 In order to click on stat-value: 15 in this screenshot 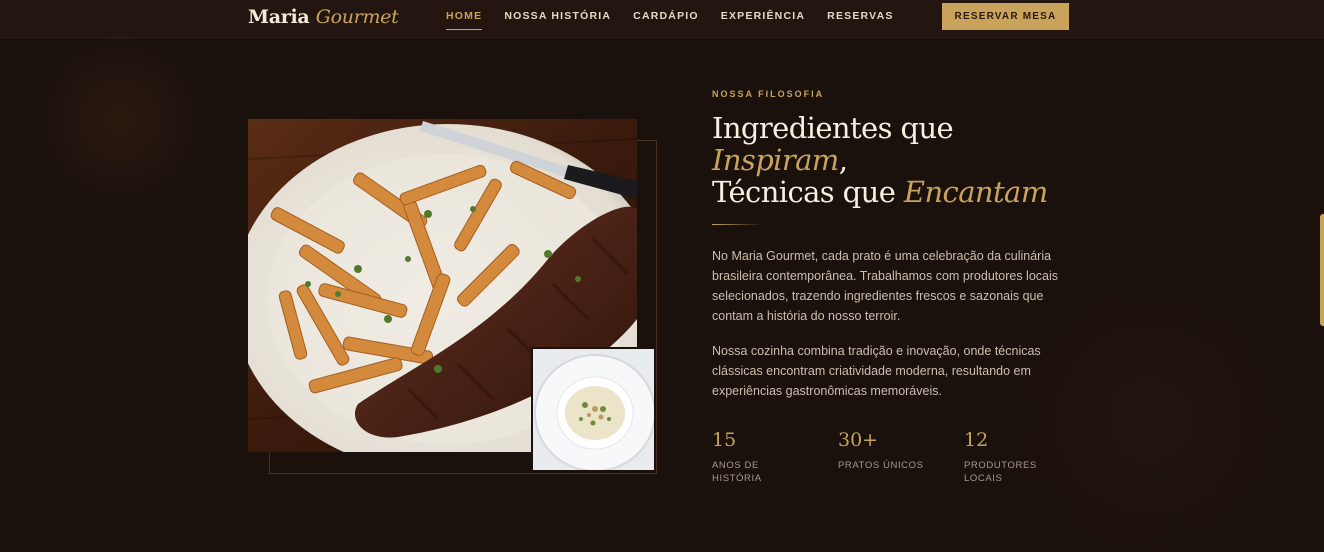, I will do `click(724, 440)`.